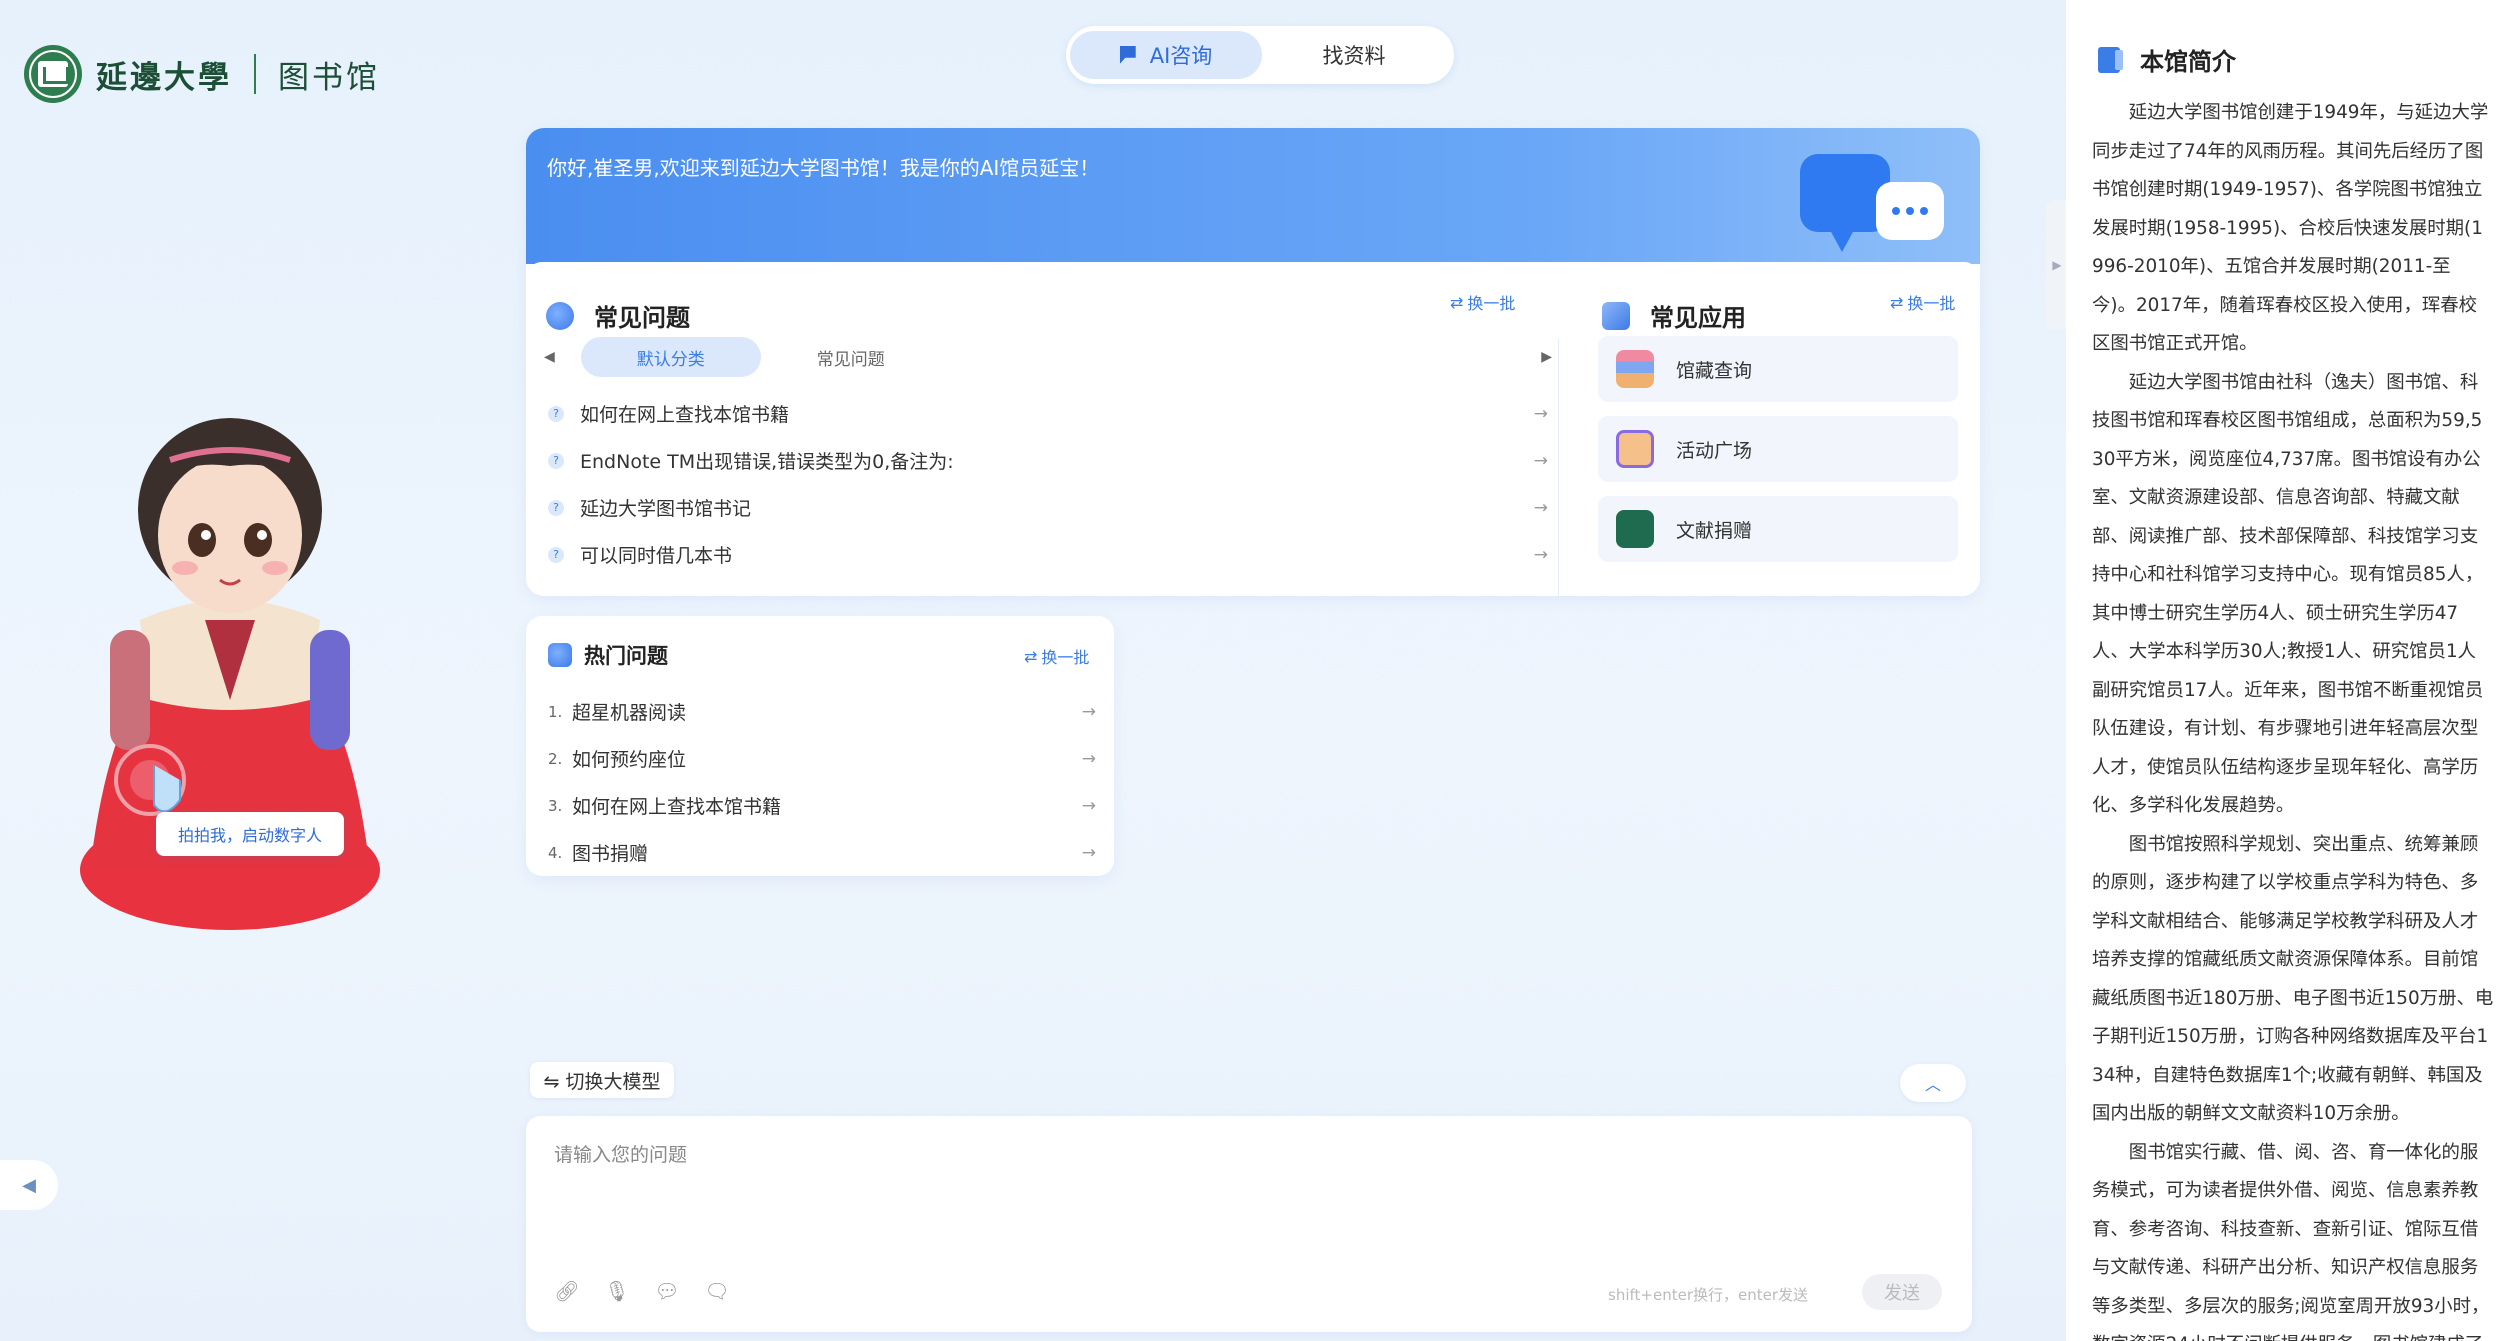  Describe the element at coordinates (1922, 302) in the screenshot. I see `apps-swap-button: ⇄ 换一批` at that location.